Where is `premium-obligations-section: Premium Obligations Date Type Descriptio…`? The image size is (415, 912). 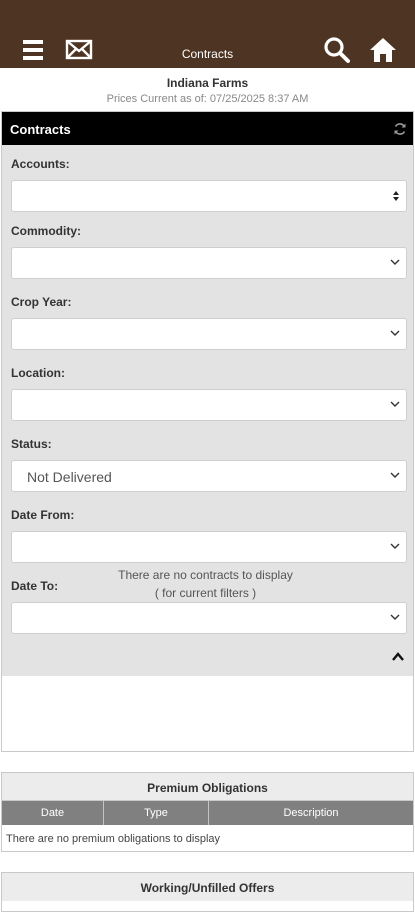
premium-obligations-section: Premium Obligations Date Type Descriptio… is located at coordinates (207, 812).